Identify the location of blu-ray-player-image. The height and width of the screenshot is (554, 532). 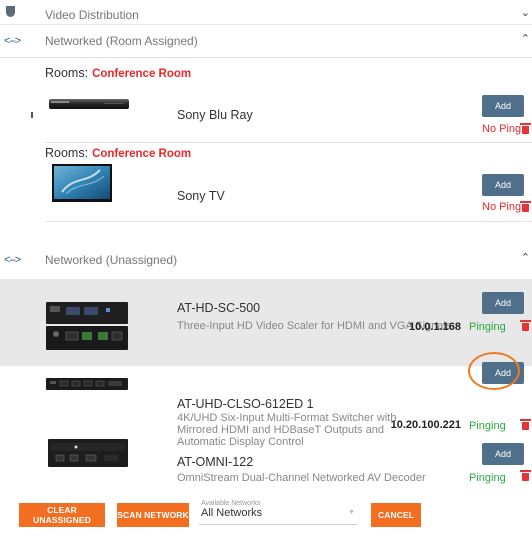
(89, 104).